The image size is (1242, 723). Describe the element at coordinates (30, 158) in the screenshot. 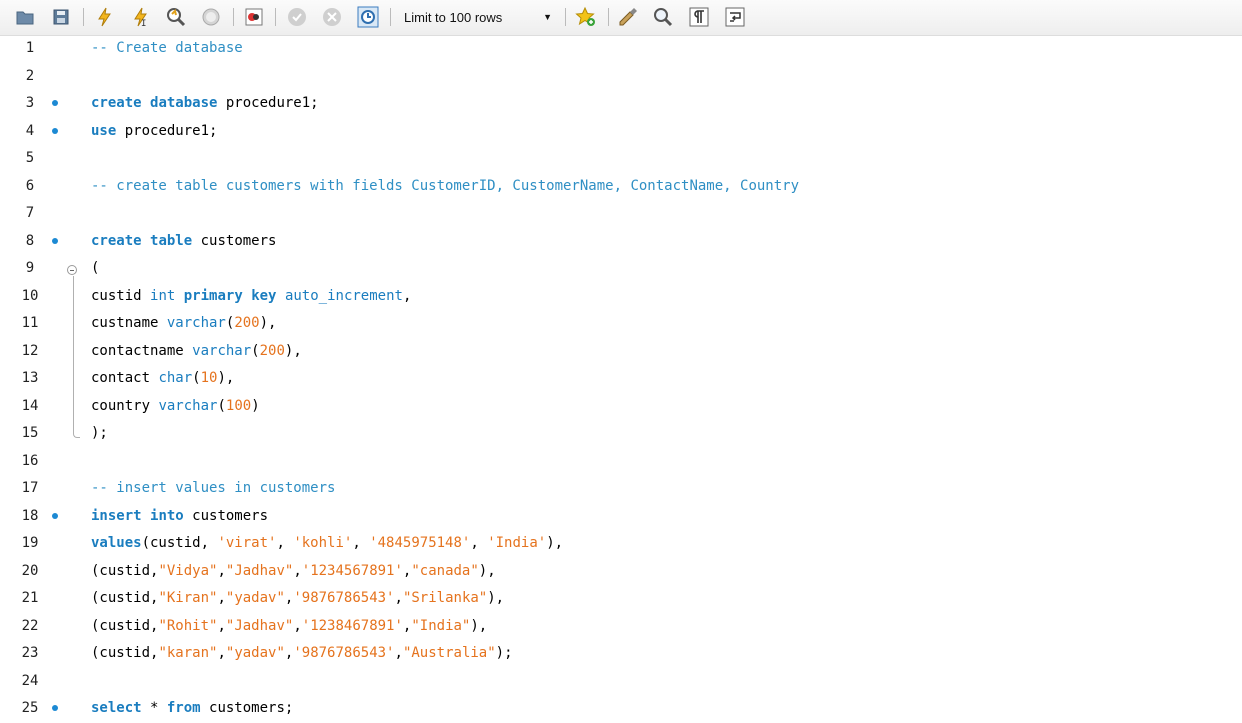

I see `line-number: 5` at that location.